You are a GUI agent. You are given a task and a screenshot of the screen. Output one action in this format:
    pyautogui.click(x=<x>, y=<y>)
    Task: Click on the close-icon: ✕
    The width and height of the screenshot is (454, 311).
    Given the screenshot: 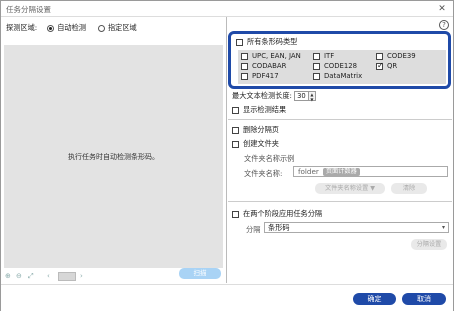 What is the action you would take?
    pyautogui.click(x=442, y=9)
    